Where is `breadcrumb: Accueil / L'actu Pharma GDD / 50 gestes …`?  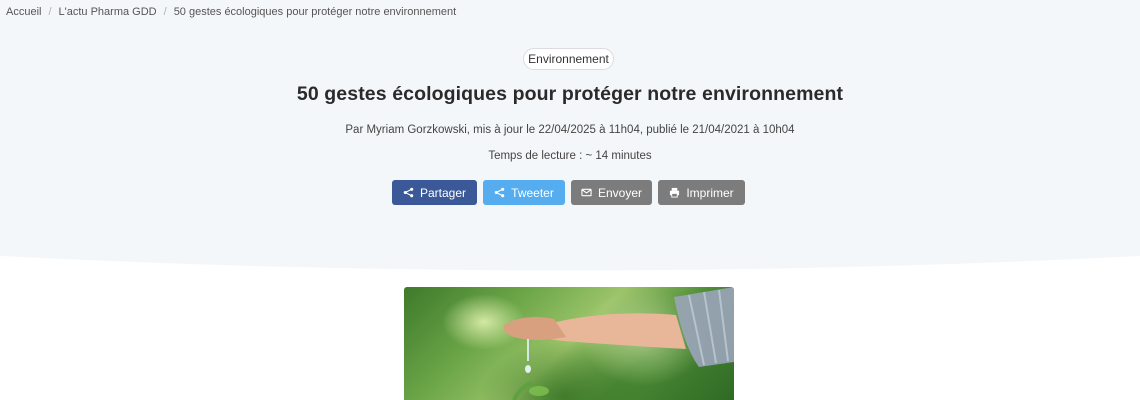
breadcrumb: Accueil / L'actu Pharma GDD / 50 gestes … is located at coordinates (231, 12).